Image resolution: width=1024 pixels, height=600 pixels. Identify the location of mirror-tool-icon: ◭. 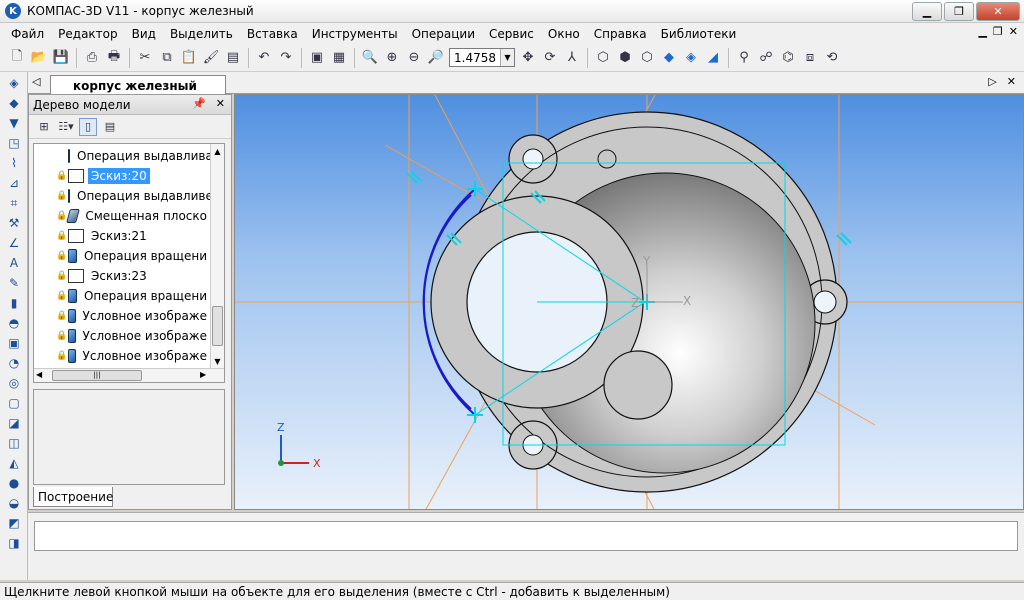
(14, 463).